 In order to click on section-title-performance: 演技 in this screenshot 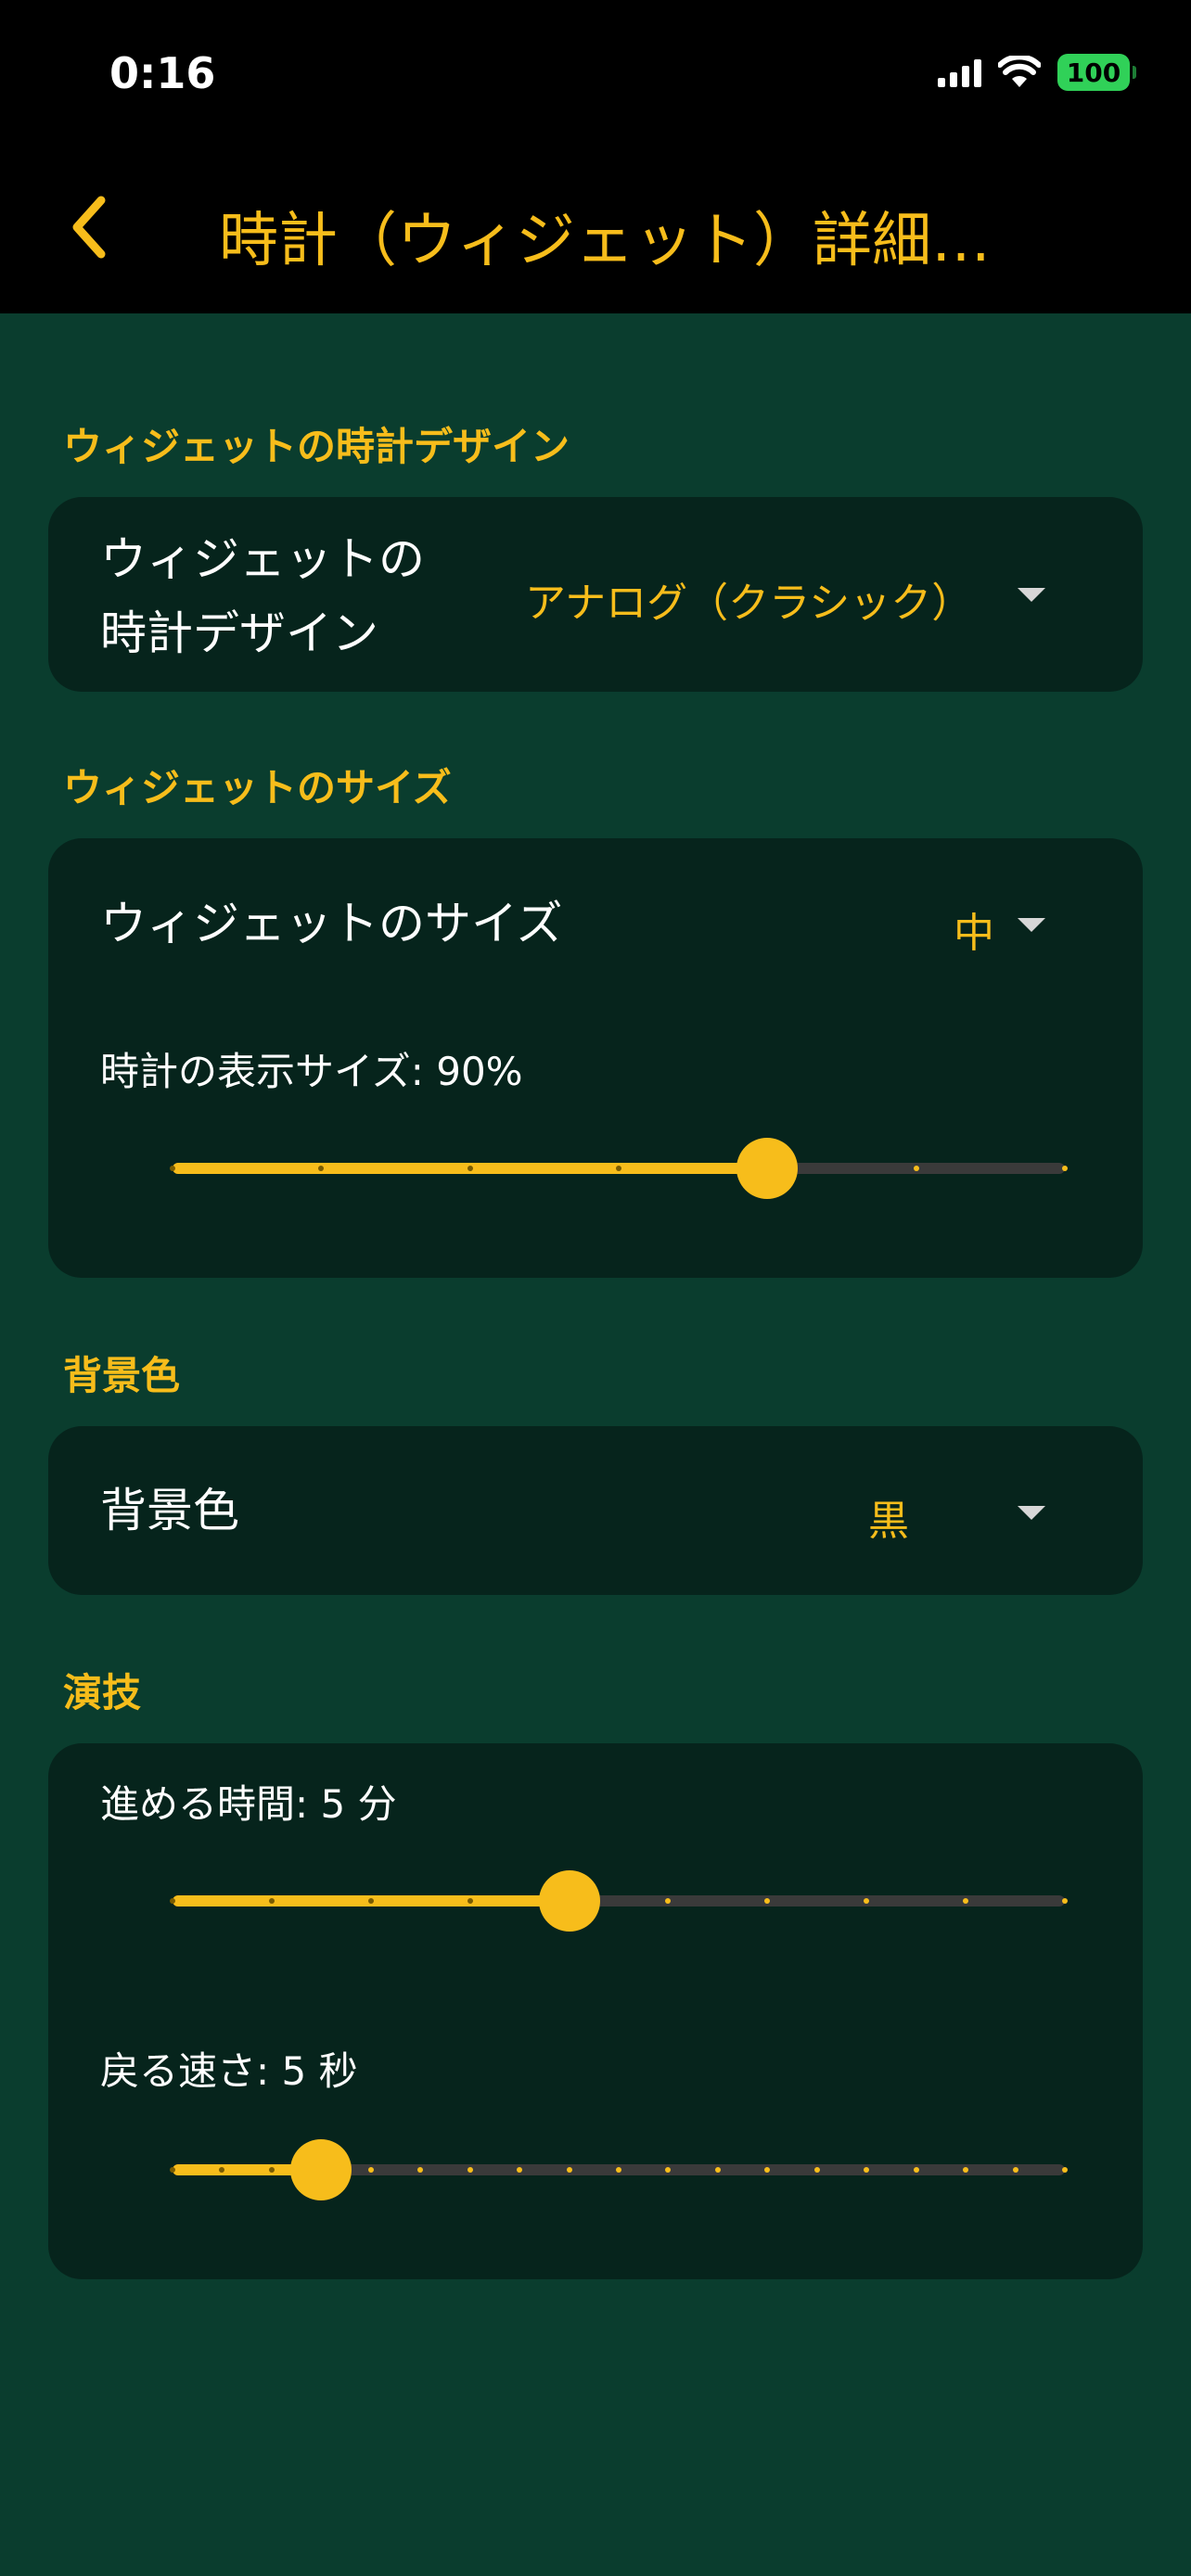, I will do `click(102, 1692)`.